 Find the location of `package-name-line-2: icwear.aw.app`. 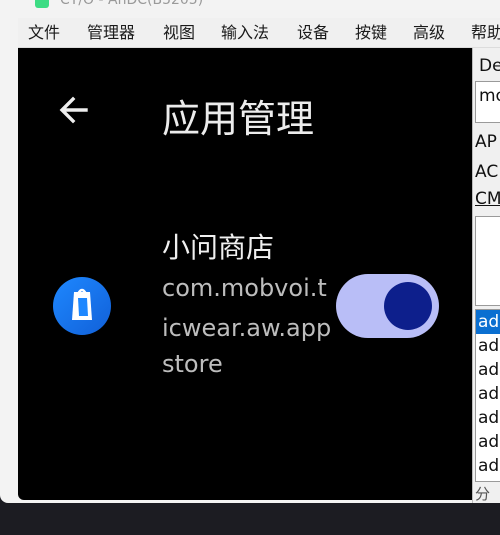

package-name-line-2: icwear.aw.app is located at coordinates (247, 328).